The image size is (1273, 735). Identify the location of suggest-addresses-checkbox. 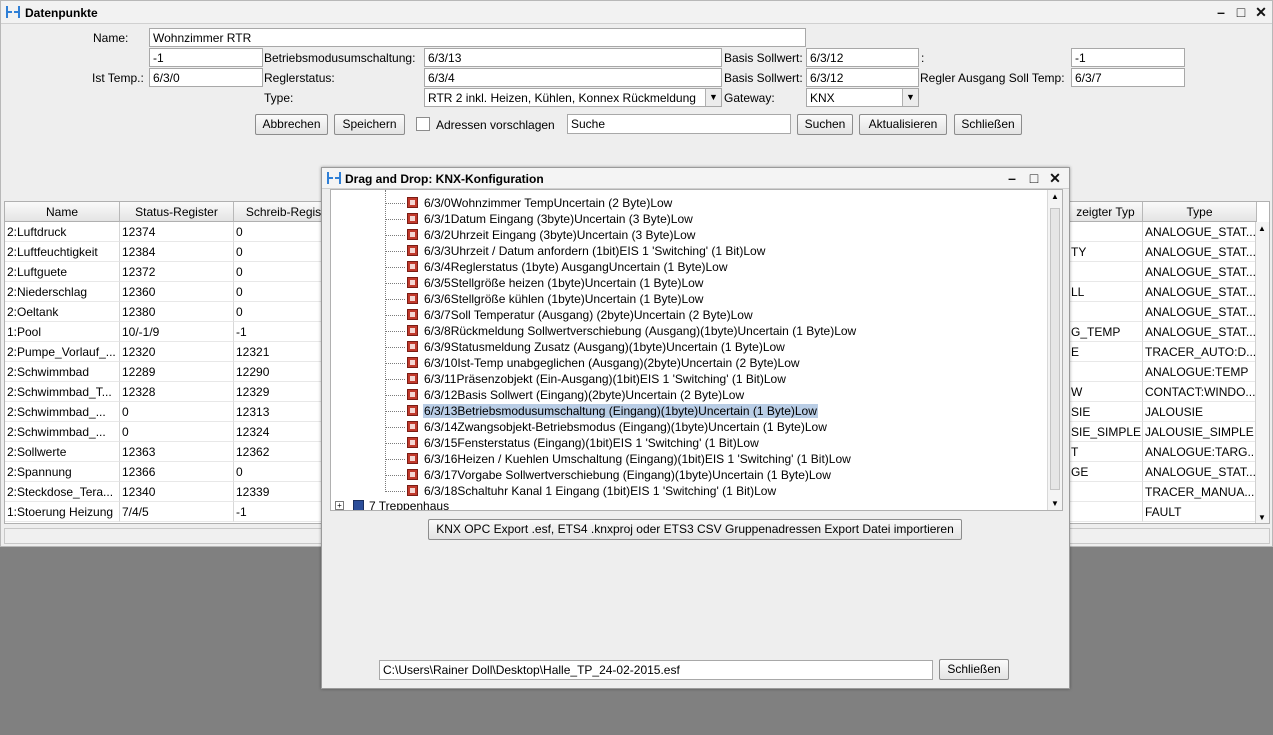
(423, 124).